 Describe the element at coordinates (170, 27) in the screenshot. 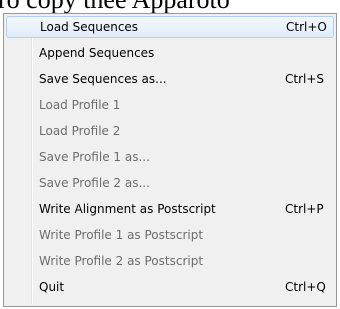

I see `menu-item-load-sequences: Load Sequences Ctrl+O` at that location.